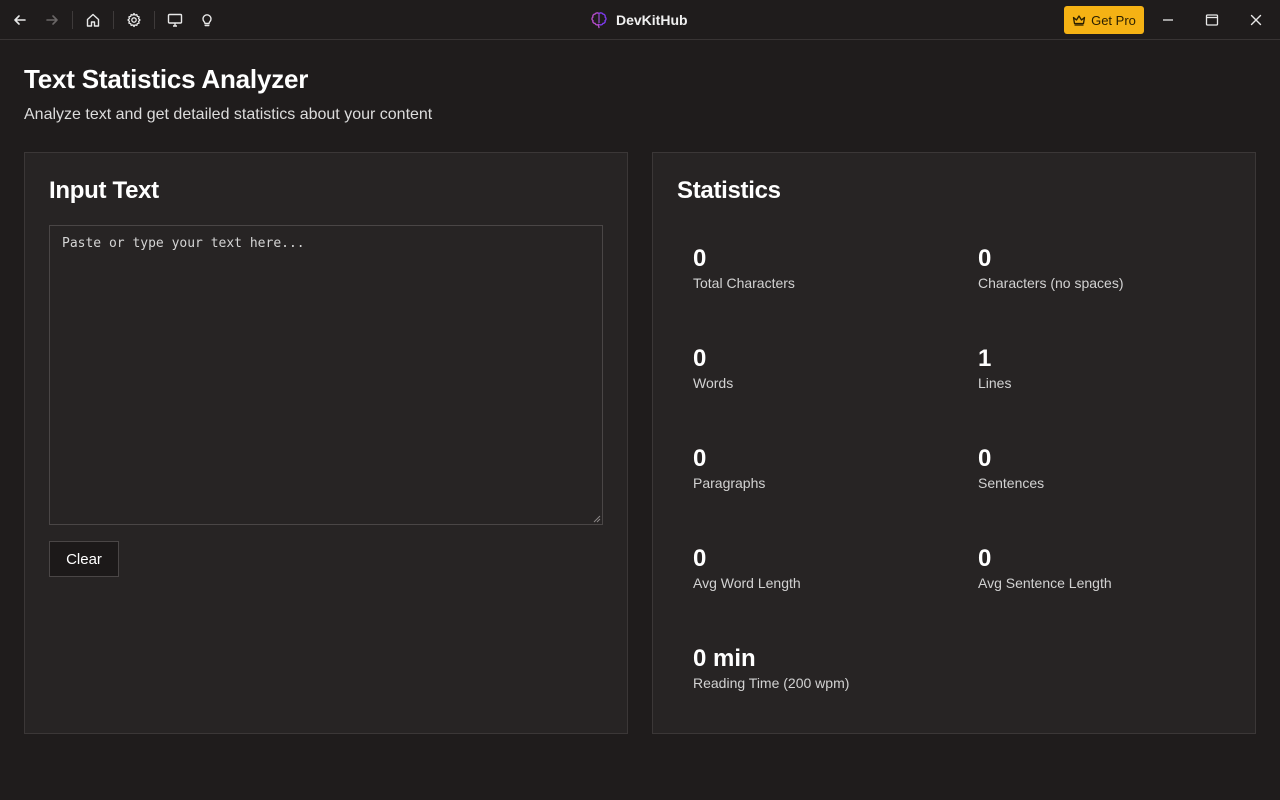 This screenshot has height=800, width=1280. What do you see at coordinates (652, 20) in the screenshot?
I see `app-name: DevKitHub` at bounding box center [652, 20].